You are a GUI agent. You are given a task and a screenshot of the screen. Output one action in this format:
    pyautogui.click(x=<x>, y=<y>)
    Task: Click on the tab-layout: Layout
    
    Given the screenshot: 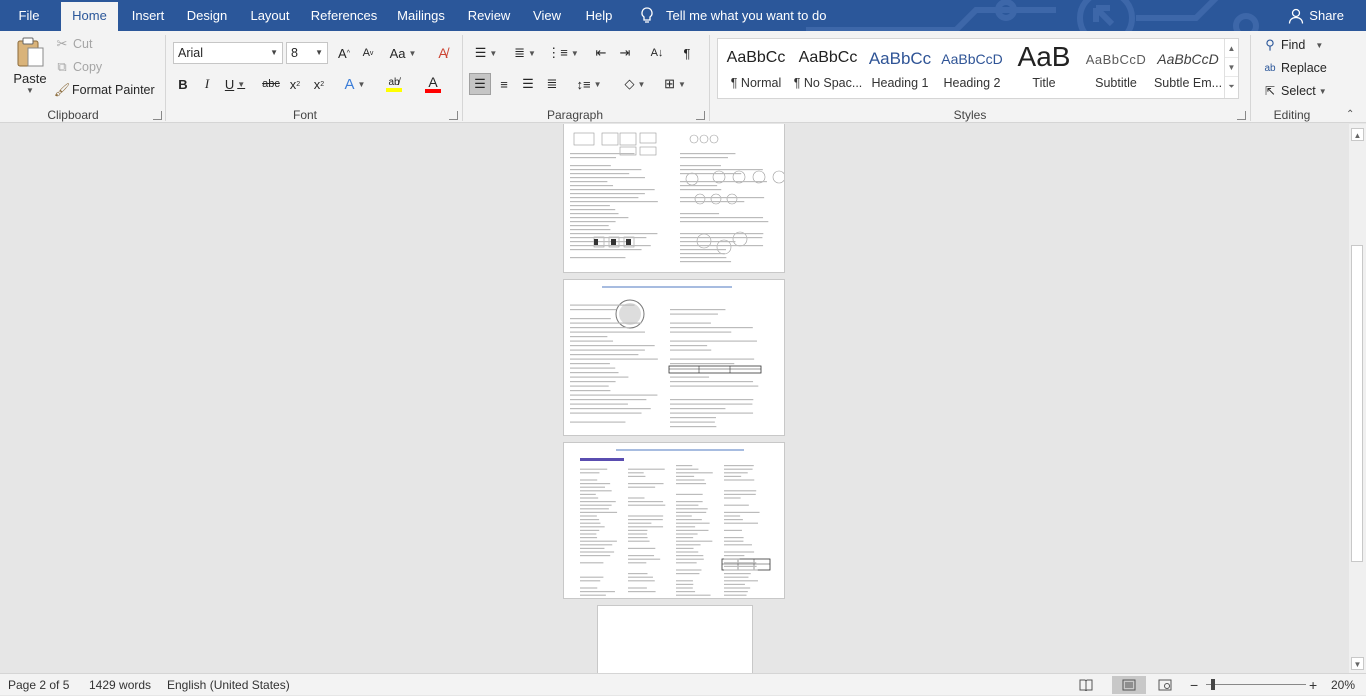 What is the action you would take?
    pyautogui.click(x=270, y=15)
    